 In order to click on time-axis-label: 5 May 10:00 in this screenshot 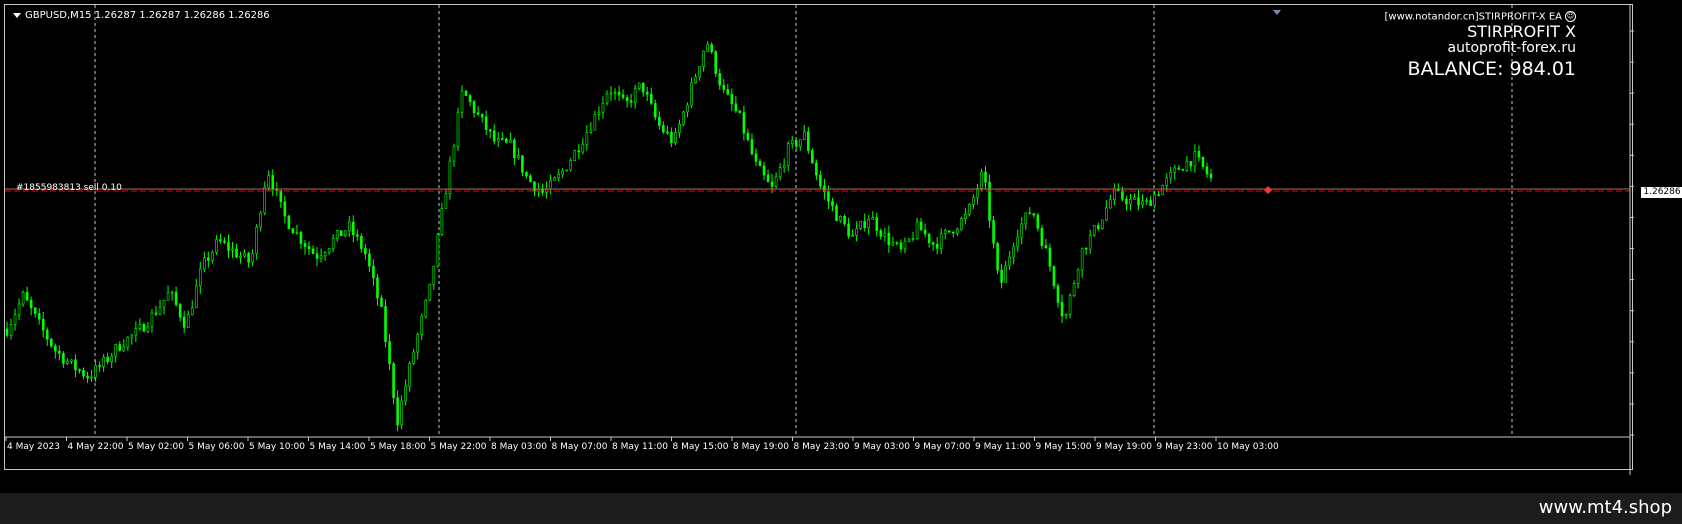, I will do `click(277, 447)`.